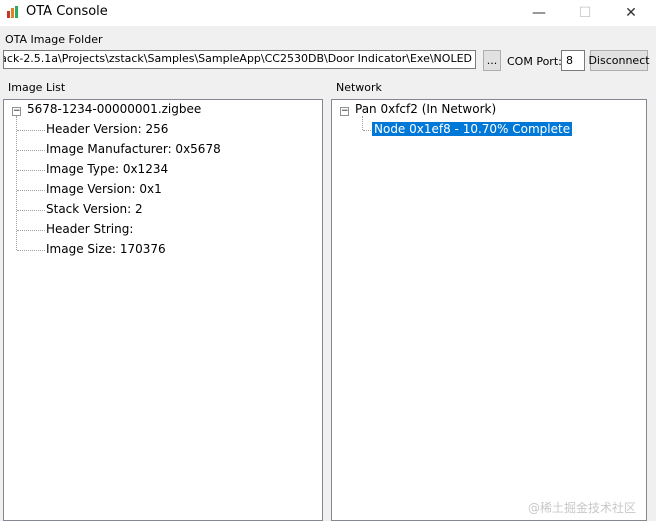 This screenshot has height=521, width=656. What do you see at coordinates (89, 229) in the screenshot?
I see `tree-item-header-string: Header String:` at bounding box center [89, 229].